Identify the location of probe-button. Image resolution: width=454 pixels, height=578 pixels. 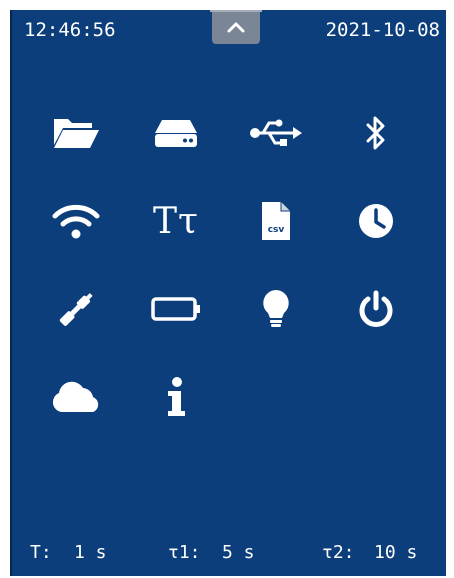
(76, 309).